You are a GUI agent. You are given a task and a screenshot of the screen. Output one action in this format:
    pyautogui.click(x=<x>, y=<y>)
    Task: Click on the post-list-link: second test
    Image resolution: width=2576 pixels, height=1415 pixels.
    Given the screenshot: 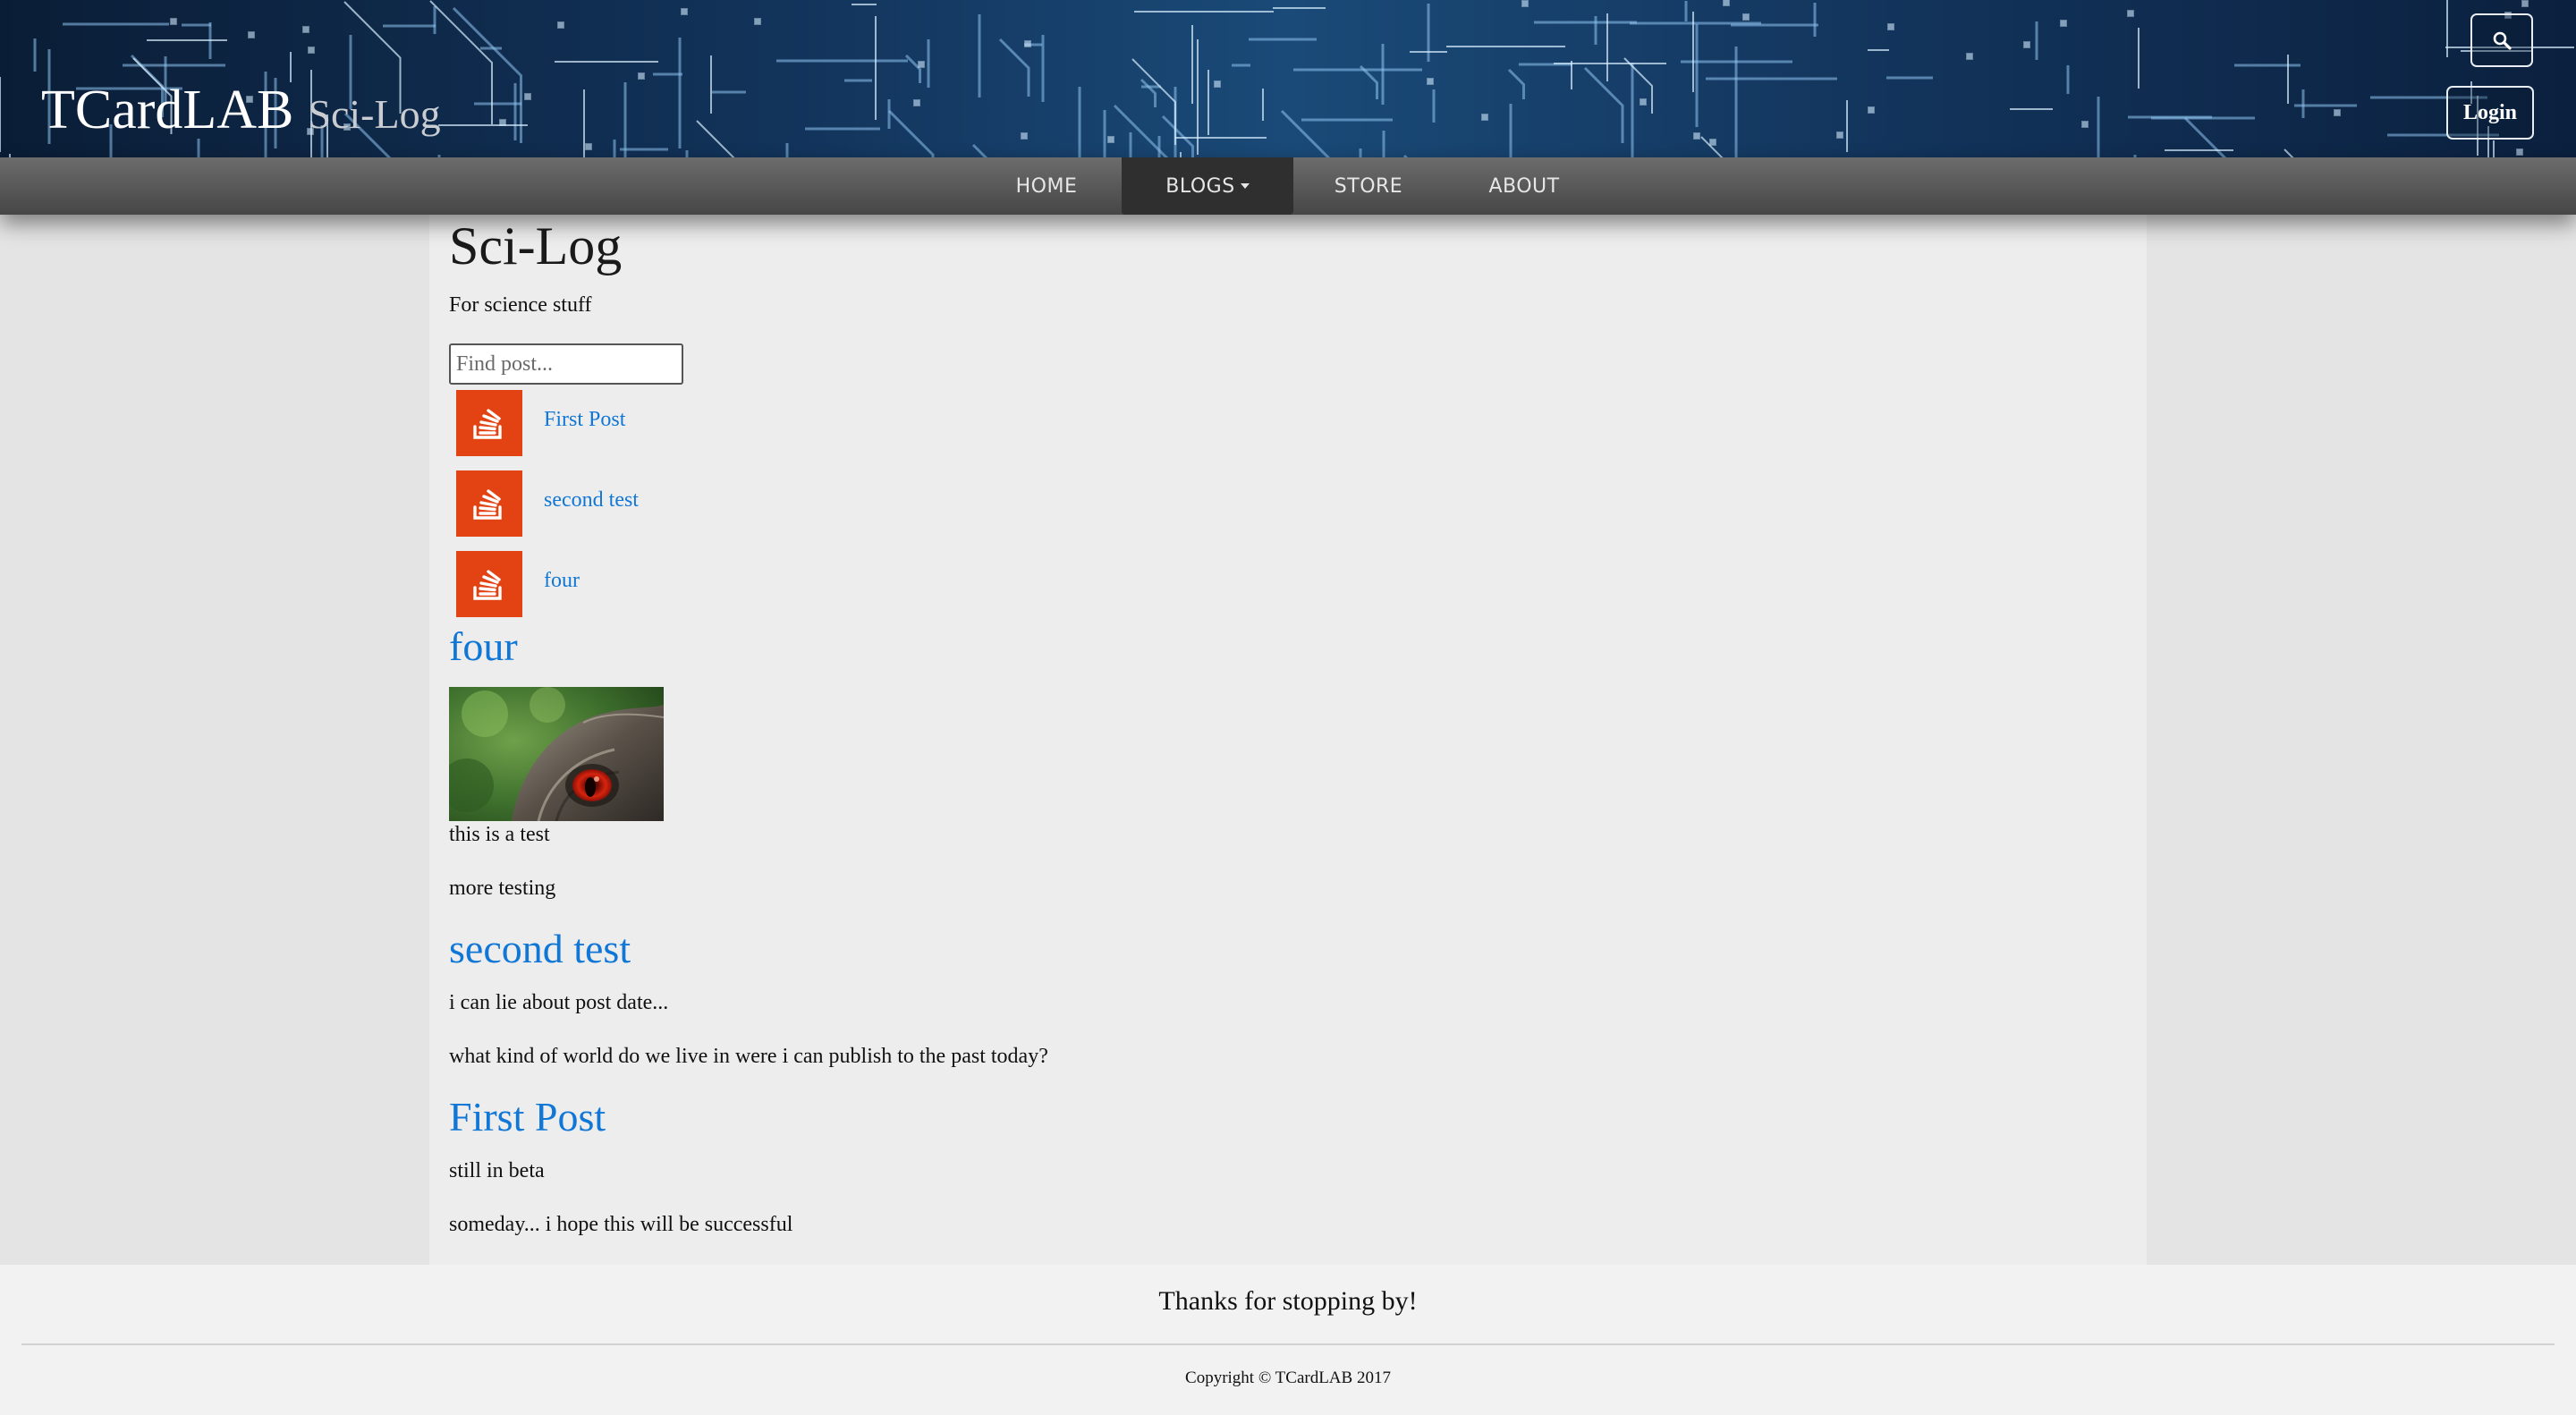 What is the action you would take?
    pyautogui.click(x=591, y=501)
    